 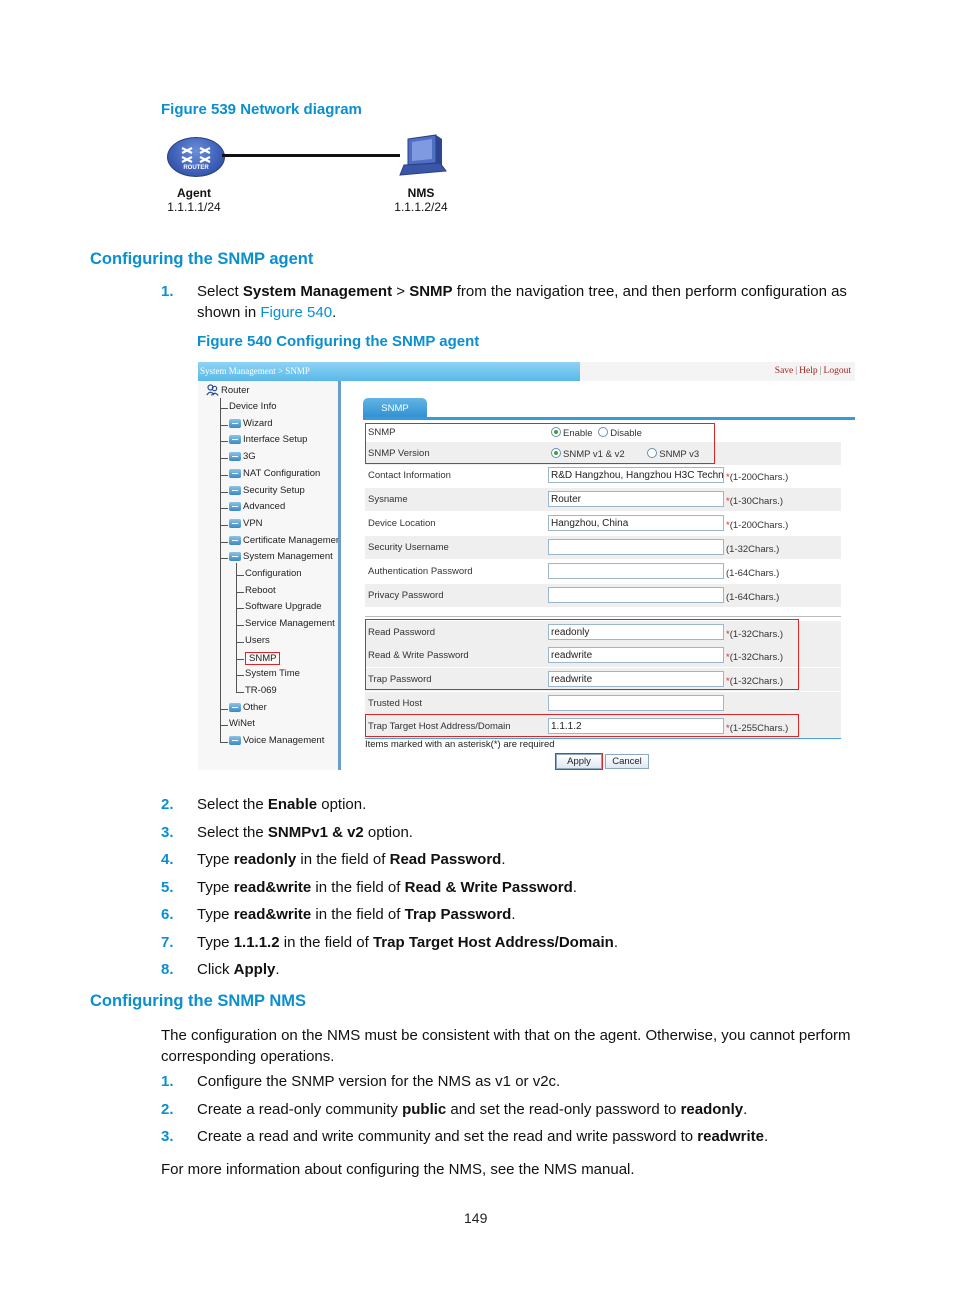 I want to click on logout-link: Logout, so click(x=837, y=371).